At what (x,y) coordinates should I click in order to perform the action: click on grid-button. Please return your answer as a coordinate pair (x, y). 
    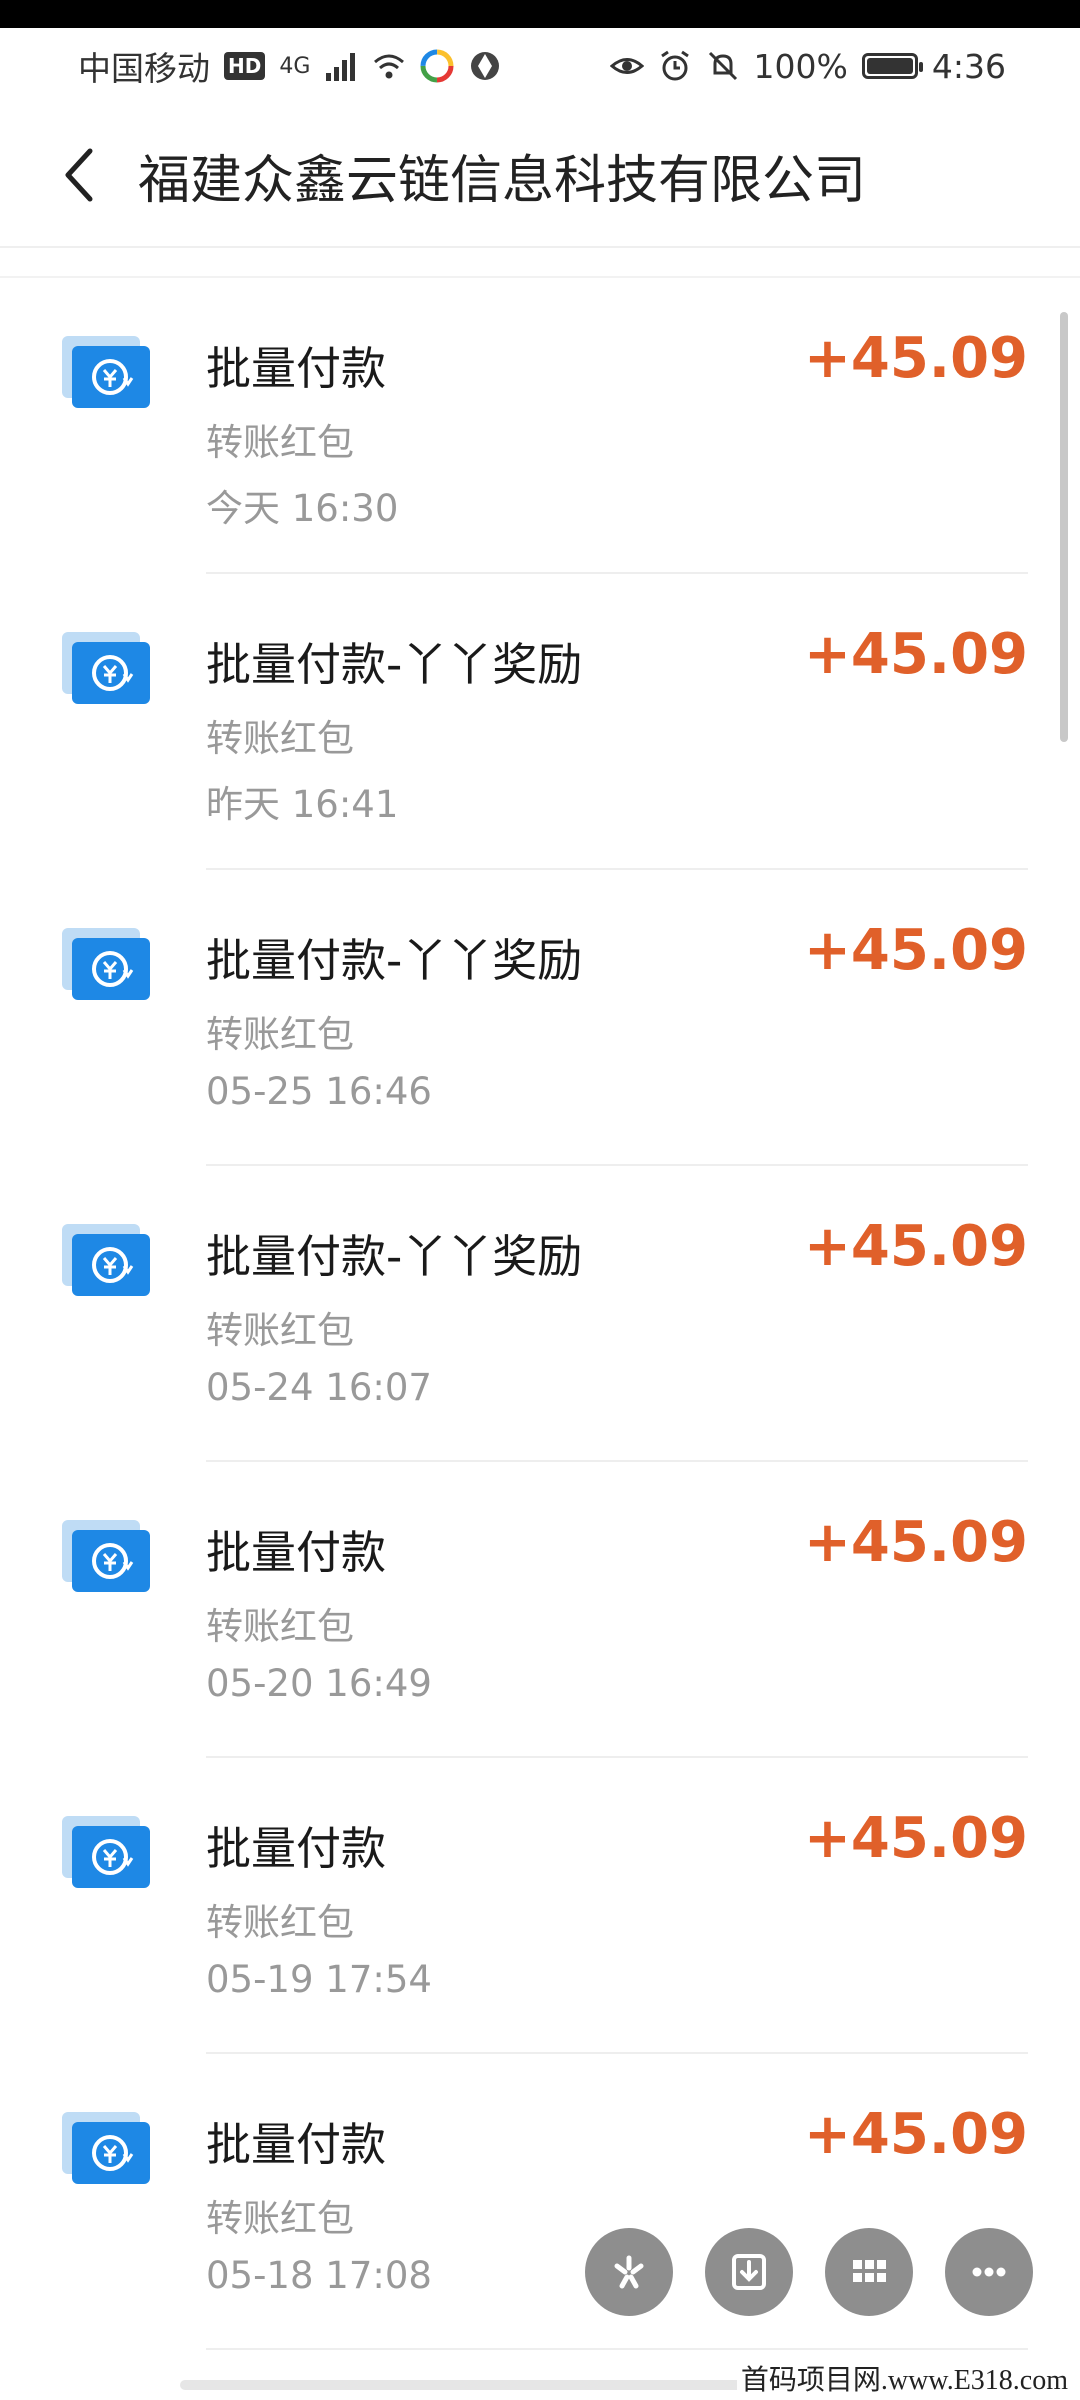
    Looking at the image, I should click on (869, 2272).